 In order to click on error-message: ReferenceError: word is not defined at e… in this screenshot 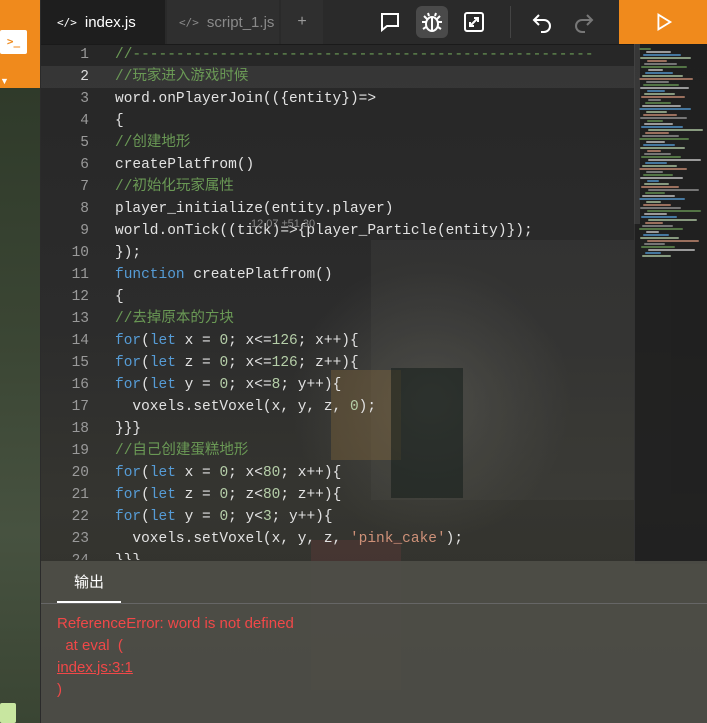, I will do `click(175, 657)`.